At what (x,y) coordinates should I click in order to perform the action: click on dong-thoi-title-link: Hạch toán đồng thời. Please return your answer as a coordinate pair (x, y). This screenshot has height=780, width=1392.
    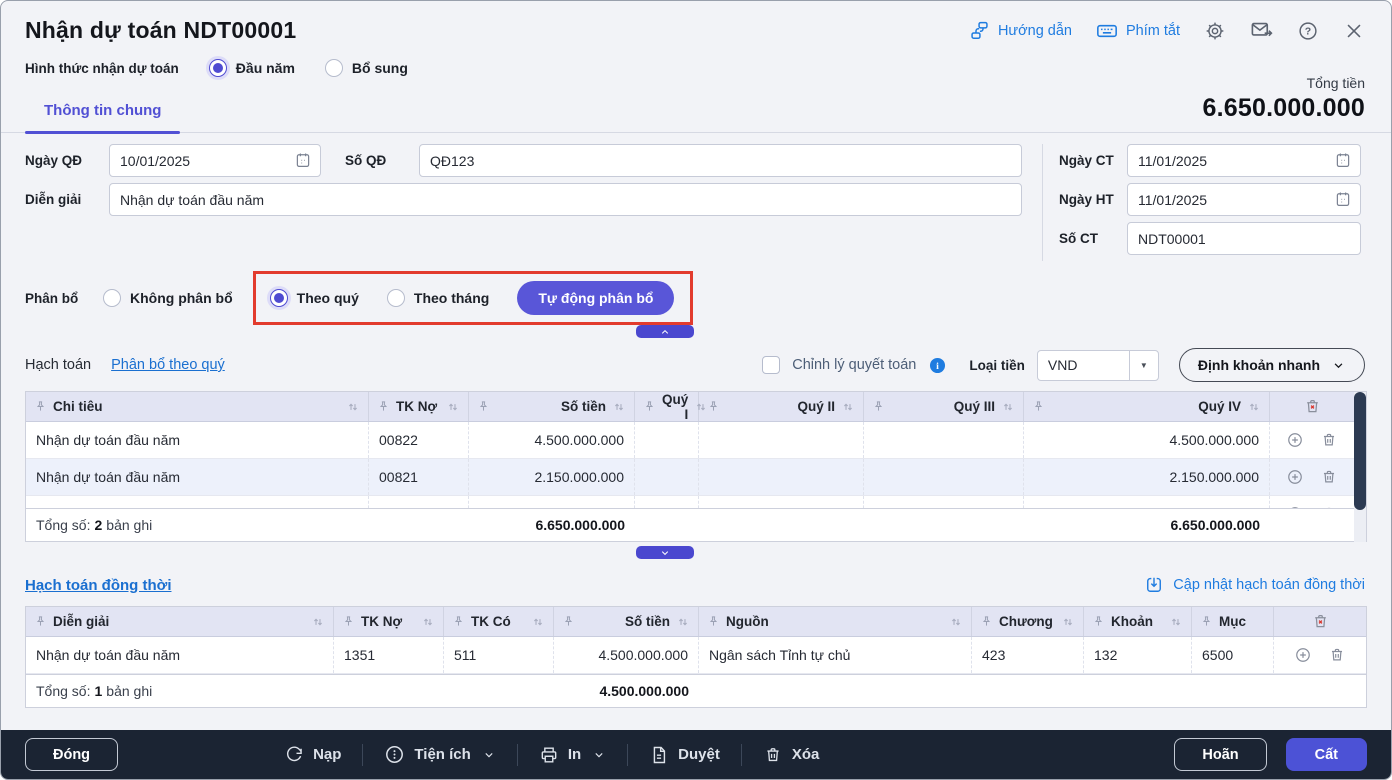
    Looking at the image, I should click on (98, 585).